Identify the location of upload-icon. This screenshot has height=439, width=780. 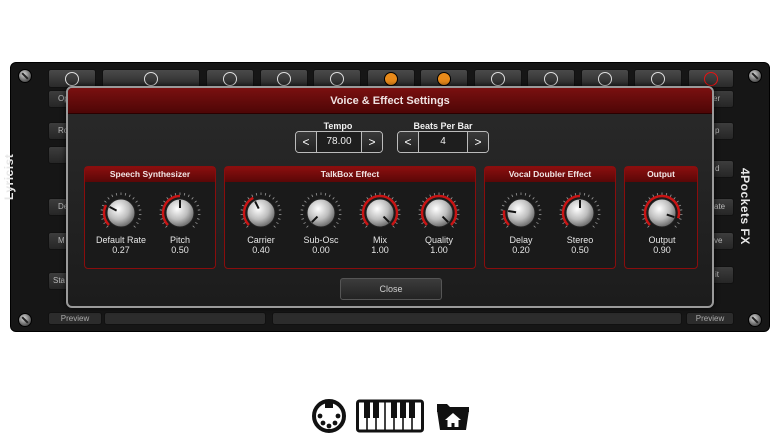
(605, 79).